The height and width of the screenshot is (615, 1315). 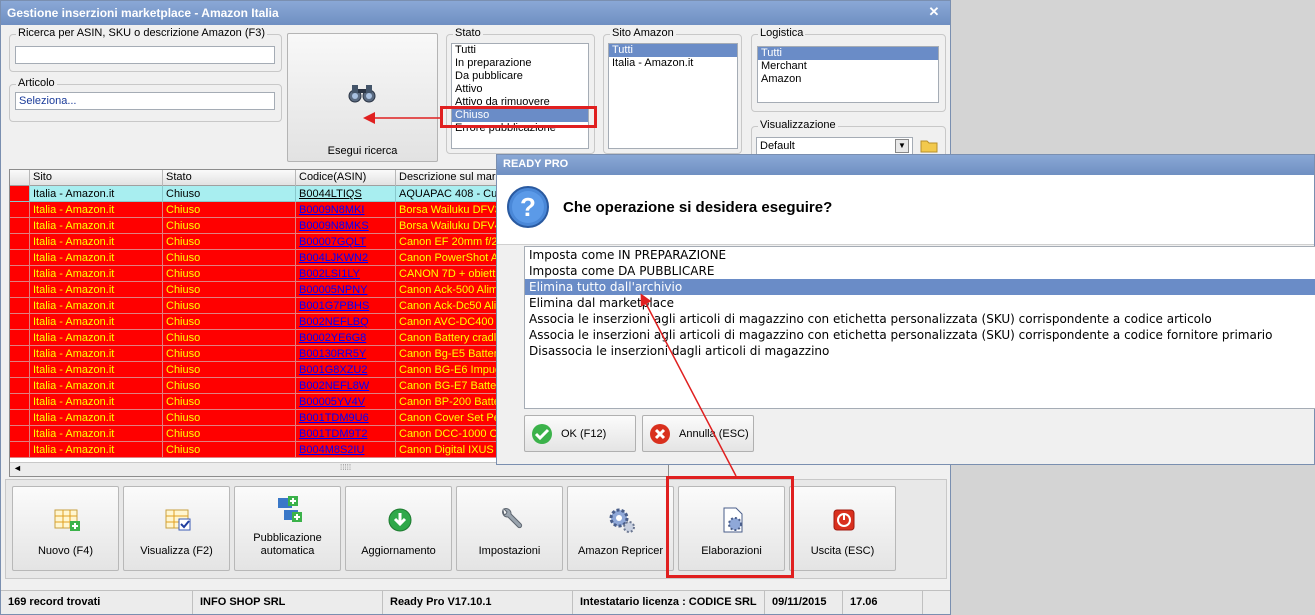 I want to click on operation-option: Imposta come IN PREPARAZIONE, so click(x=920, y=255).